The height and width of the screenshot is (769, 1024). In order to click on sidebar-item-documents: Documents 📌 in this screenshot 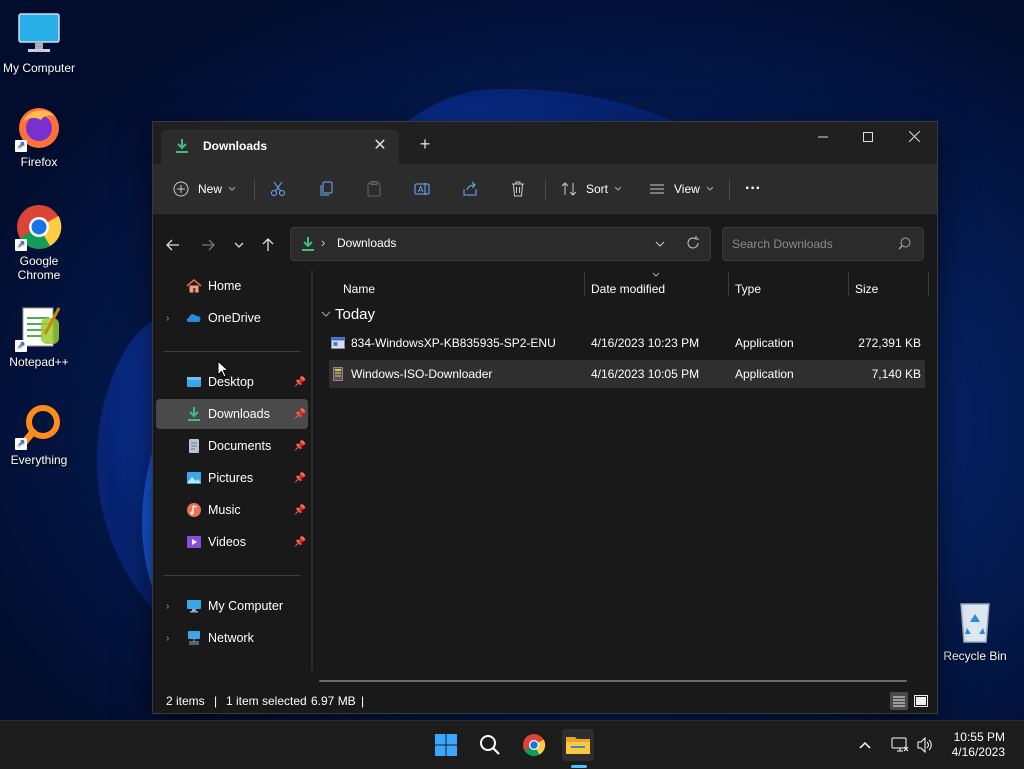, I will do `click(232, 446)`.